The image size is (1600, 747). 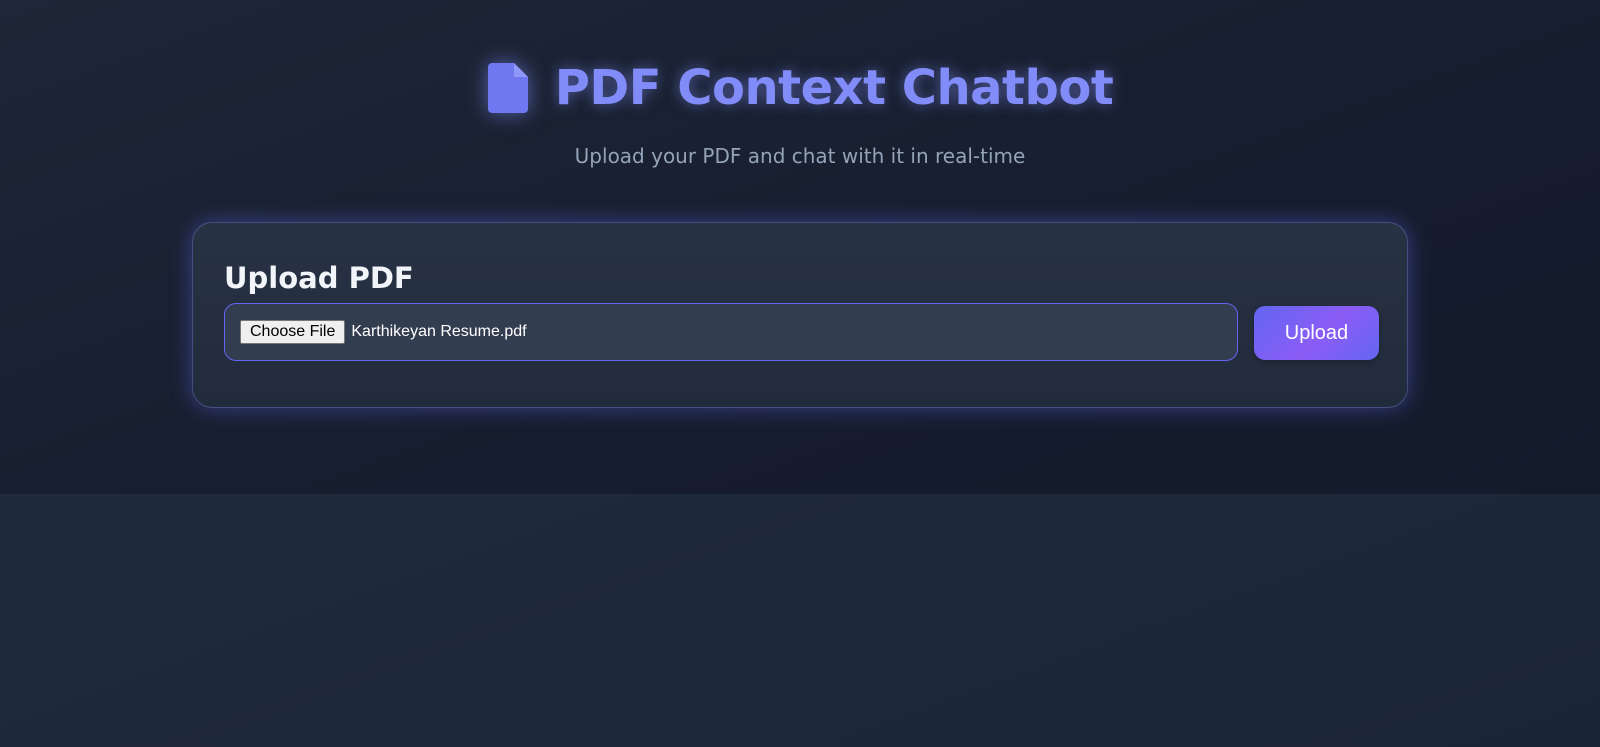 I want to click on upload-card-title: Upload PDF, so click(x=319, y=278).